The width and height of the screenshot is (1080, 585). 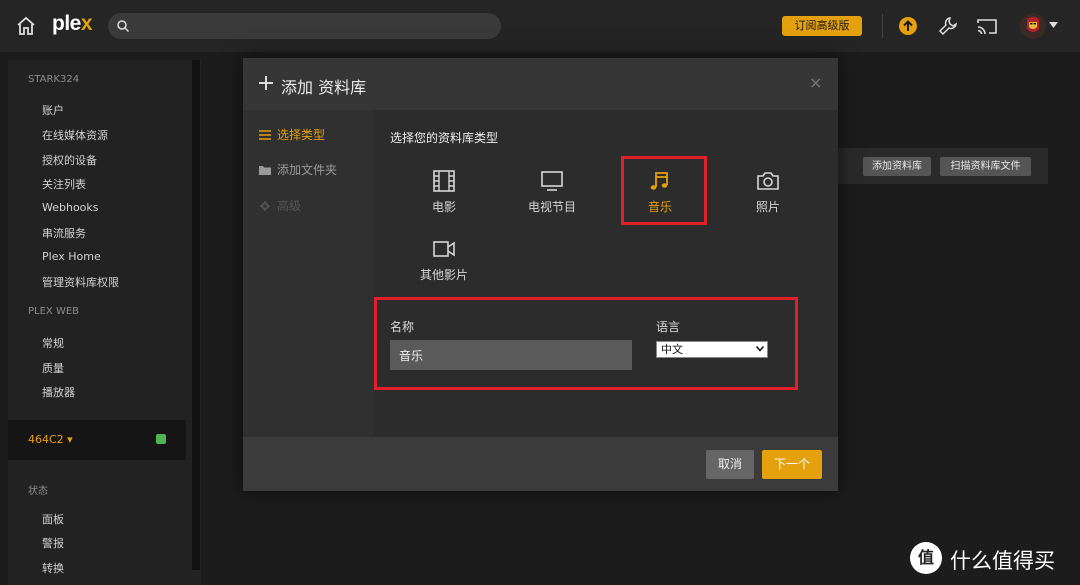 What do you see at coordinates (443, 275) in the screenshot?
I see `type-label: 其他影片` at bounding box center [443, 275].